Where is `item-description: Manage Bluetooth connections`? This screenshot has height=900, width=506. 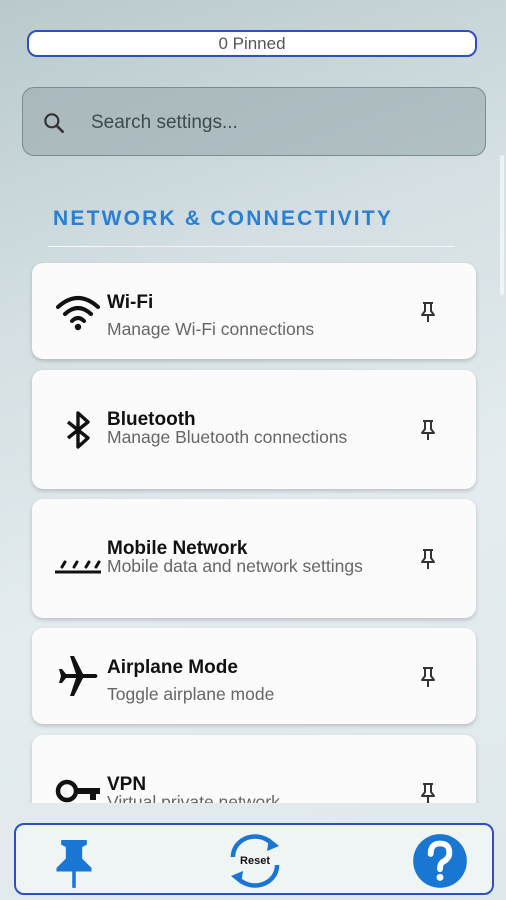
item-description: Manage Bluetooth connections is located at coordinates (227, 437).